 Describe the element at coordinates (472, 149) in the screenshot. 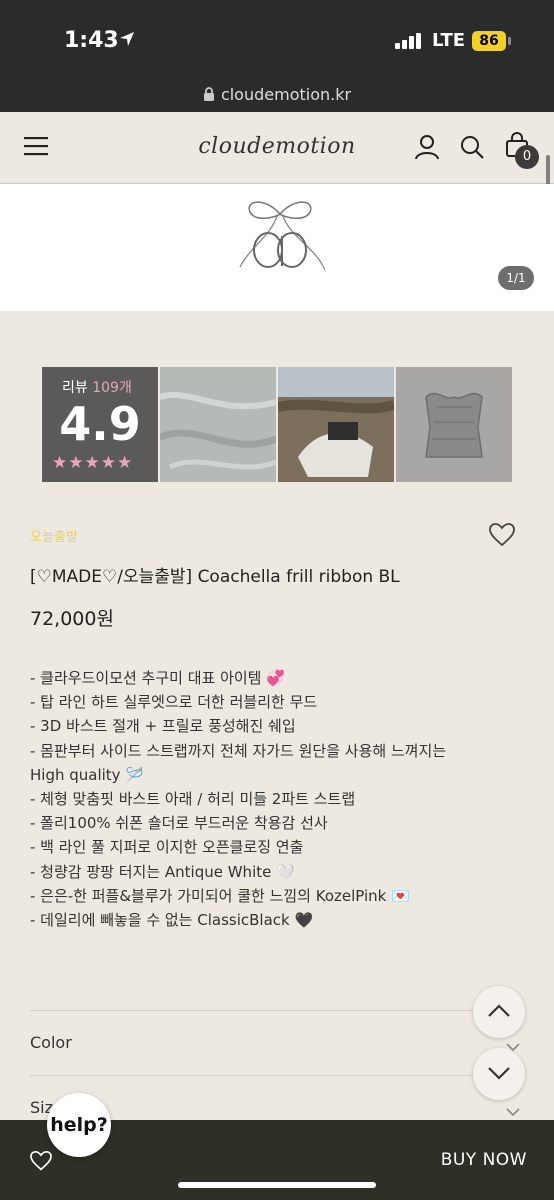

I see `search-icon` at that location.